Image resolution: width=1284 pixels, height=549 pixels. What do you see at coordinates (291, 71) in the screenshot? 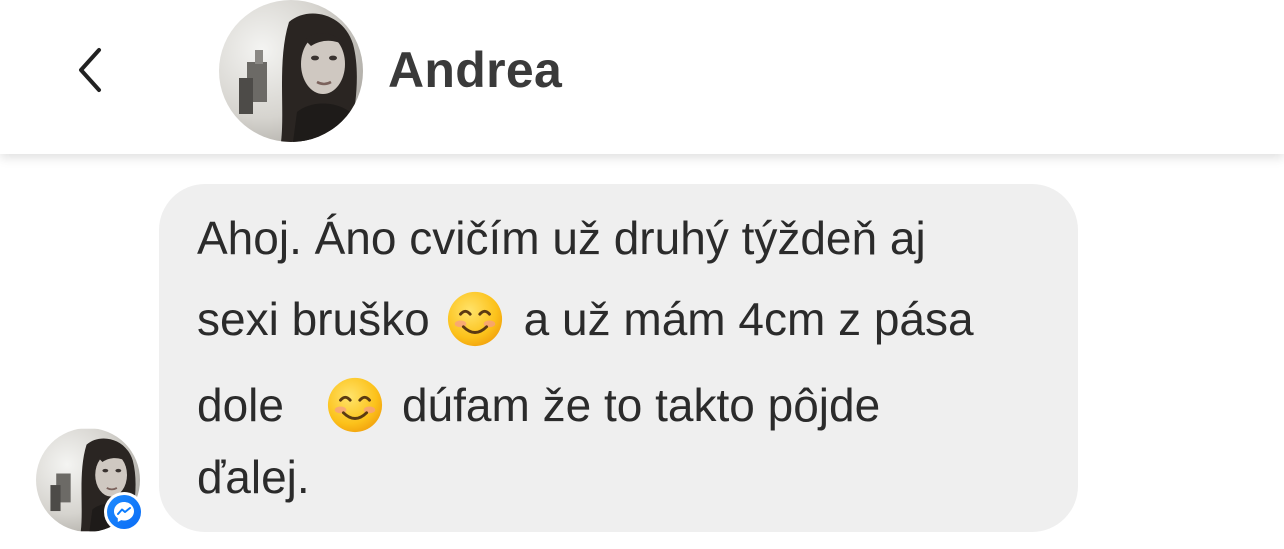
I see `contact-avatar` at bounding box center [291, 71].